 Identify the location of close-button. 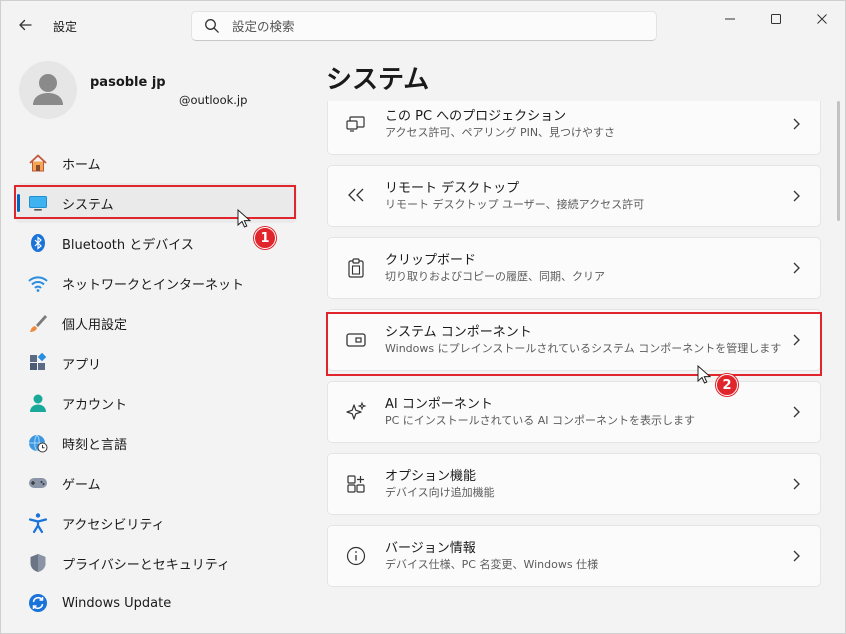
(822, 19).